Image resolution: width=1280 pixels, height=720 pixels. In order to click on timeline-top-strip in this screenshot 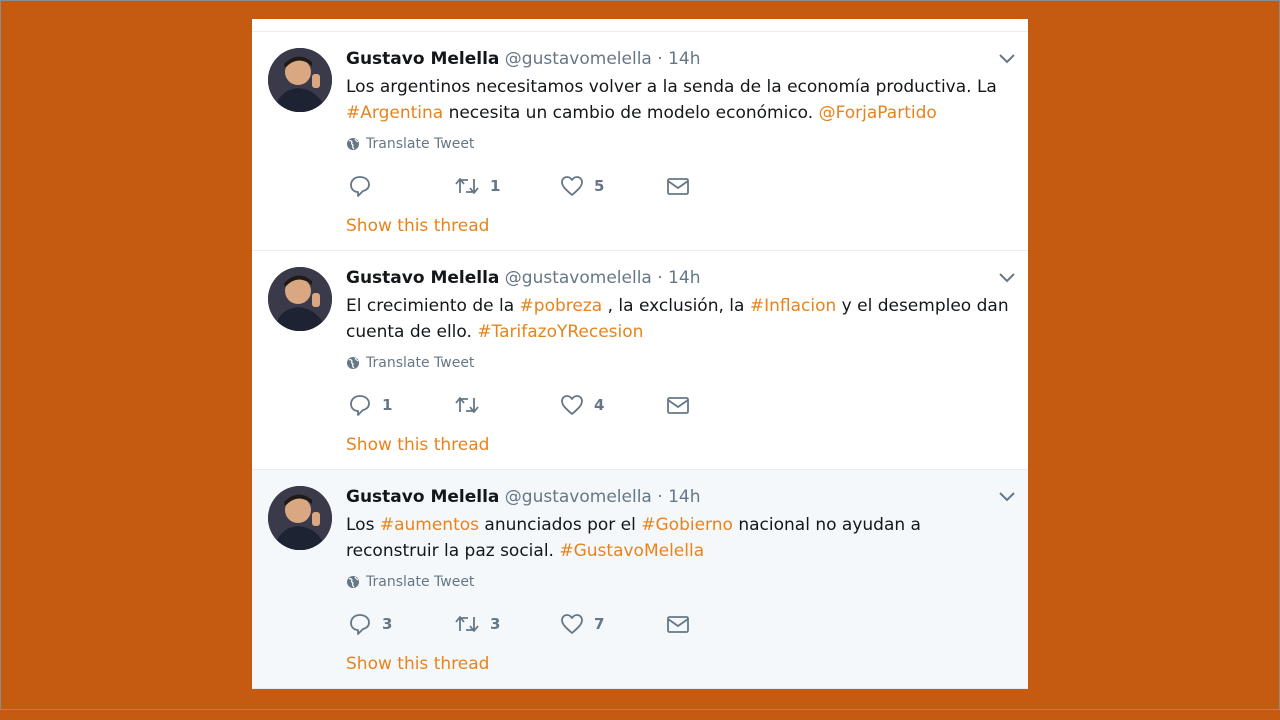, I will do `click(640, 25)`.